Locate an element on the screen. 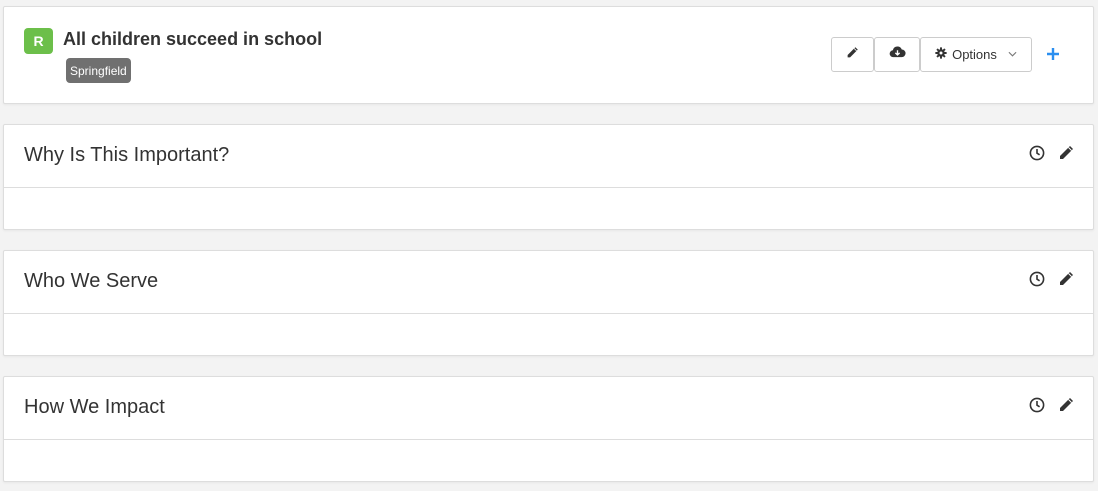 This screenshot has height=491, width=1098. gear-icon is located at coordinates (941, 54).